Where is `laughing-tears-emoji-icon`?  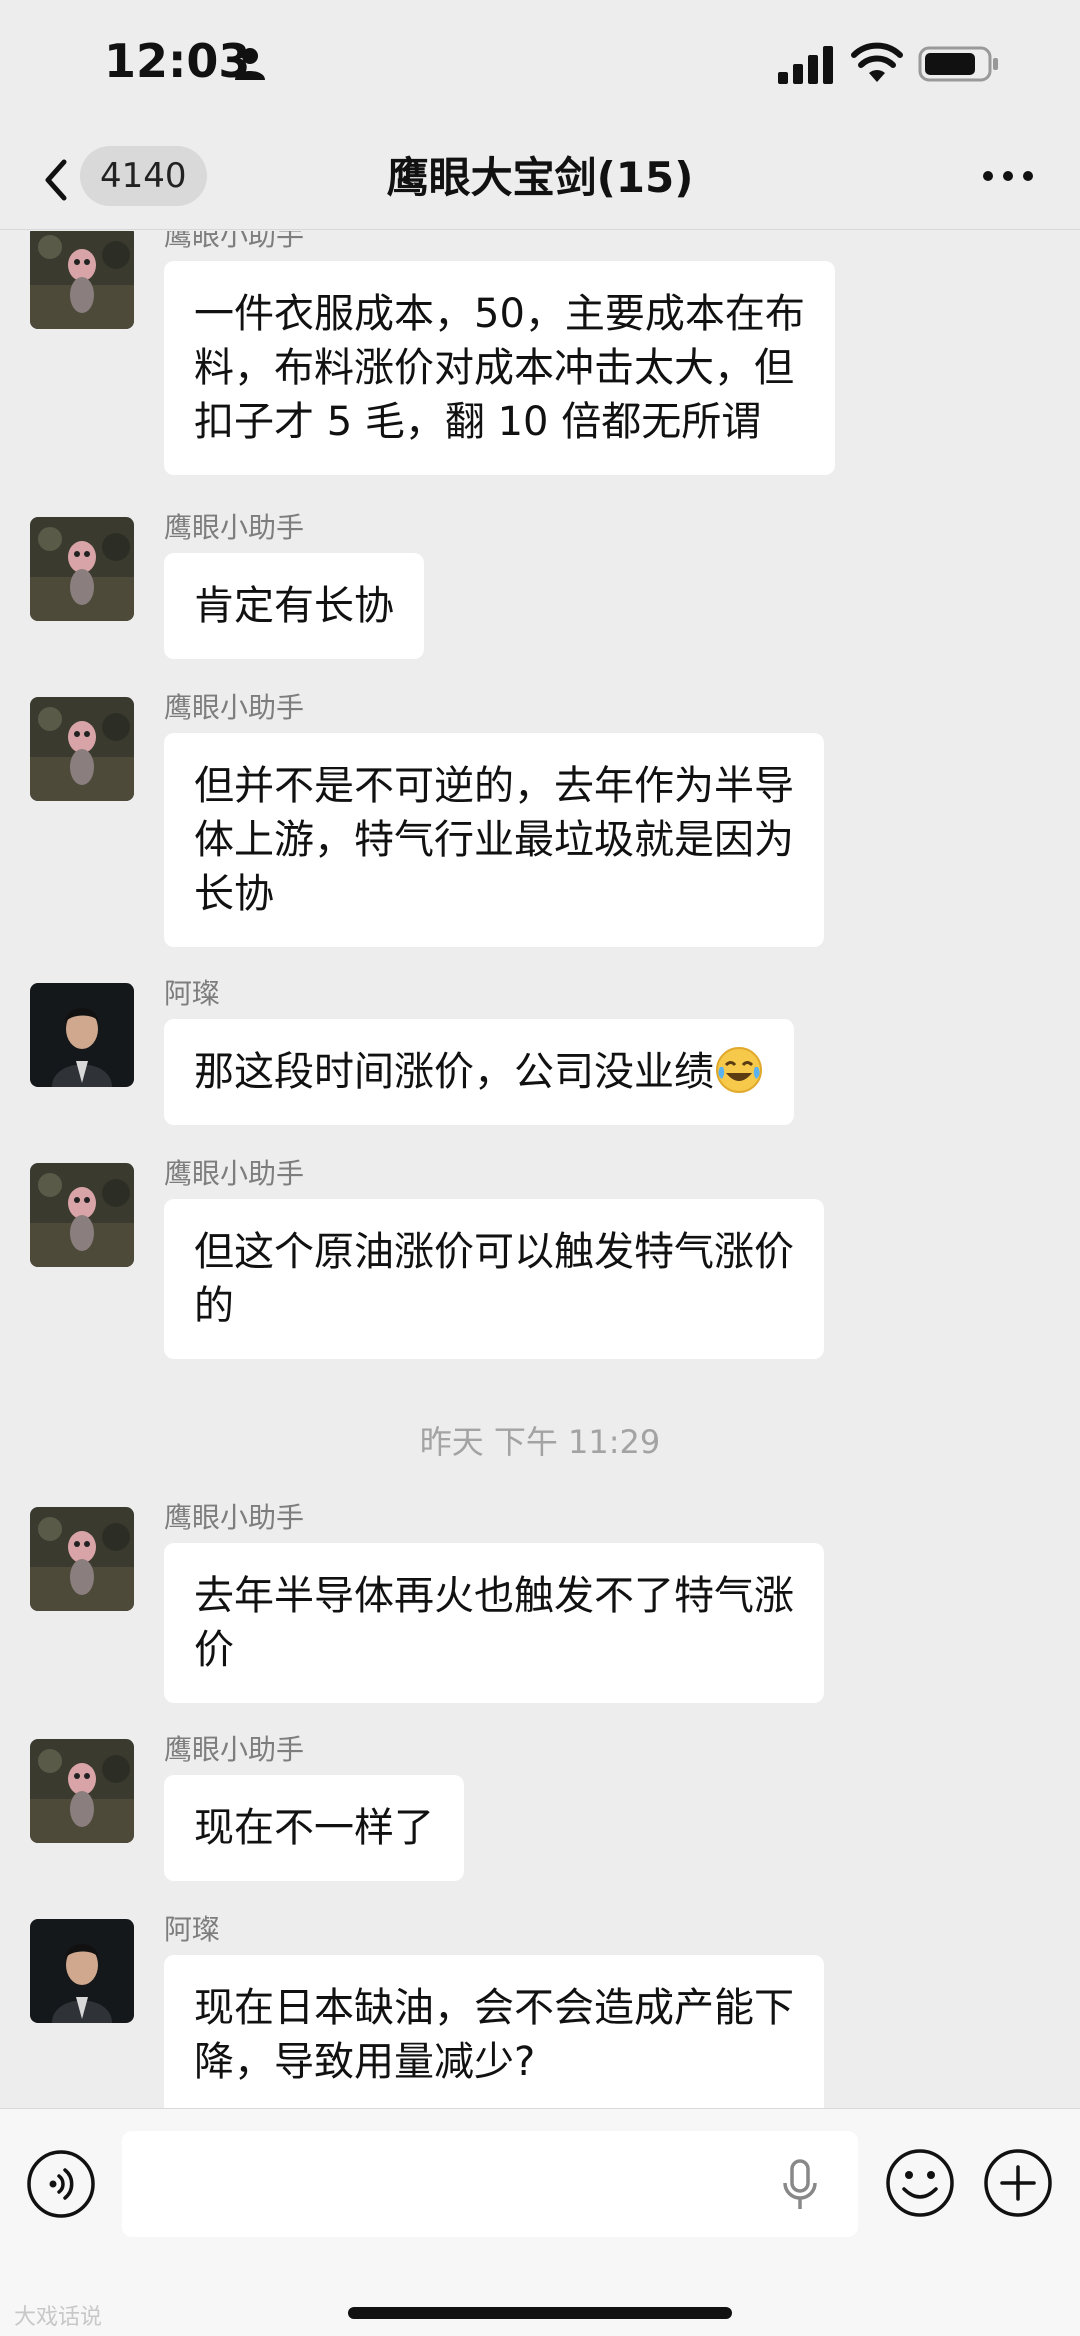
laughing-tears-emoji-icon is located at coordinates (739, 1070).